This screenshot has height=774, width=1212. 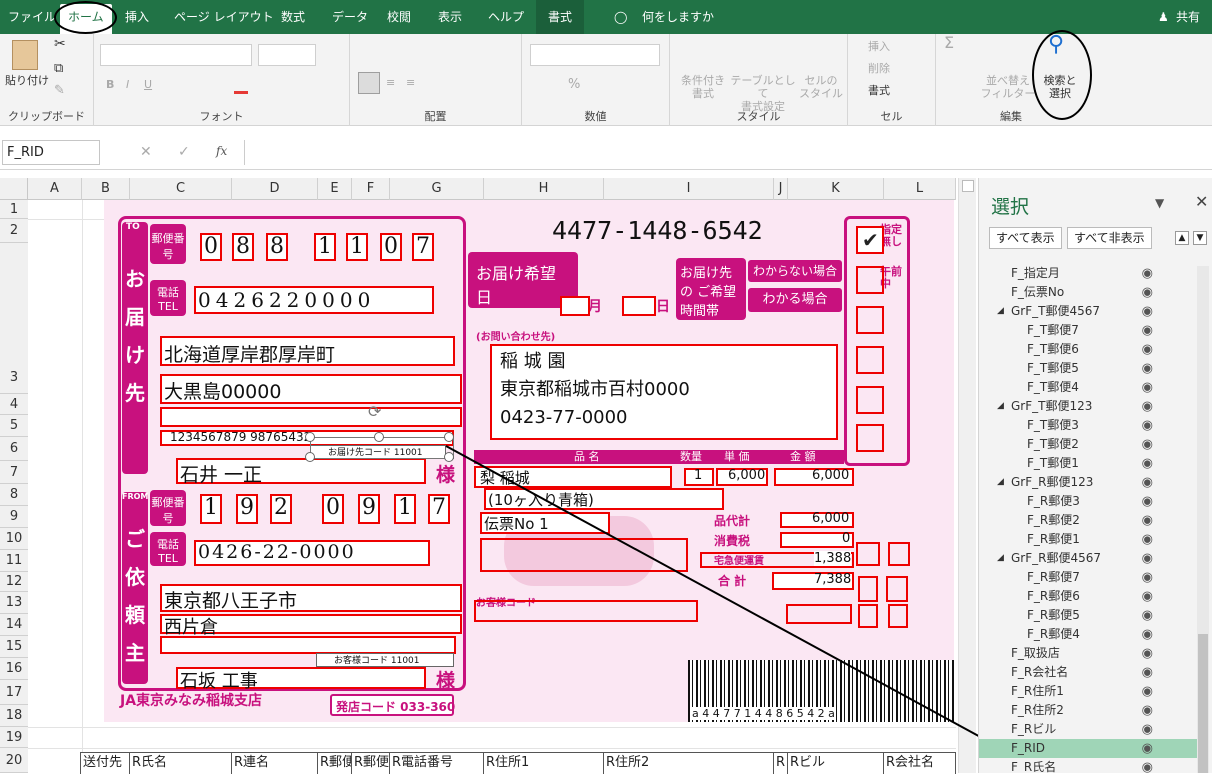 What do you see at coordinates (1088, 425) in the screenshot?
I see `pane-item: F_T郵便3 ◉` at bounding box center [1088, 425].